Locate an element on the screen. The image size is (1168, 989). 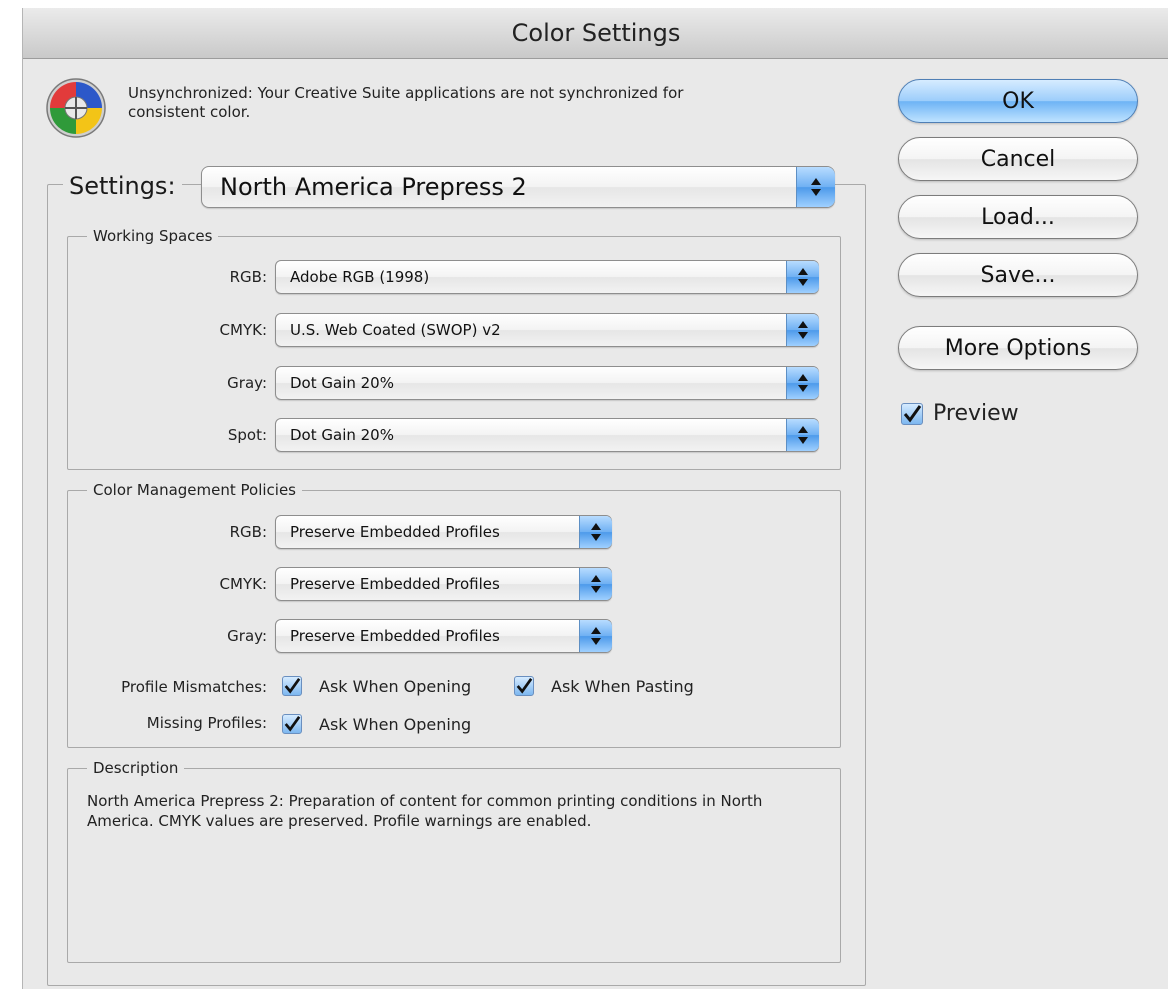
ws-spot-label: Spot: is located at coordinates (247, 435).